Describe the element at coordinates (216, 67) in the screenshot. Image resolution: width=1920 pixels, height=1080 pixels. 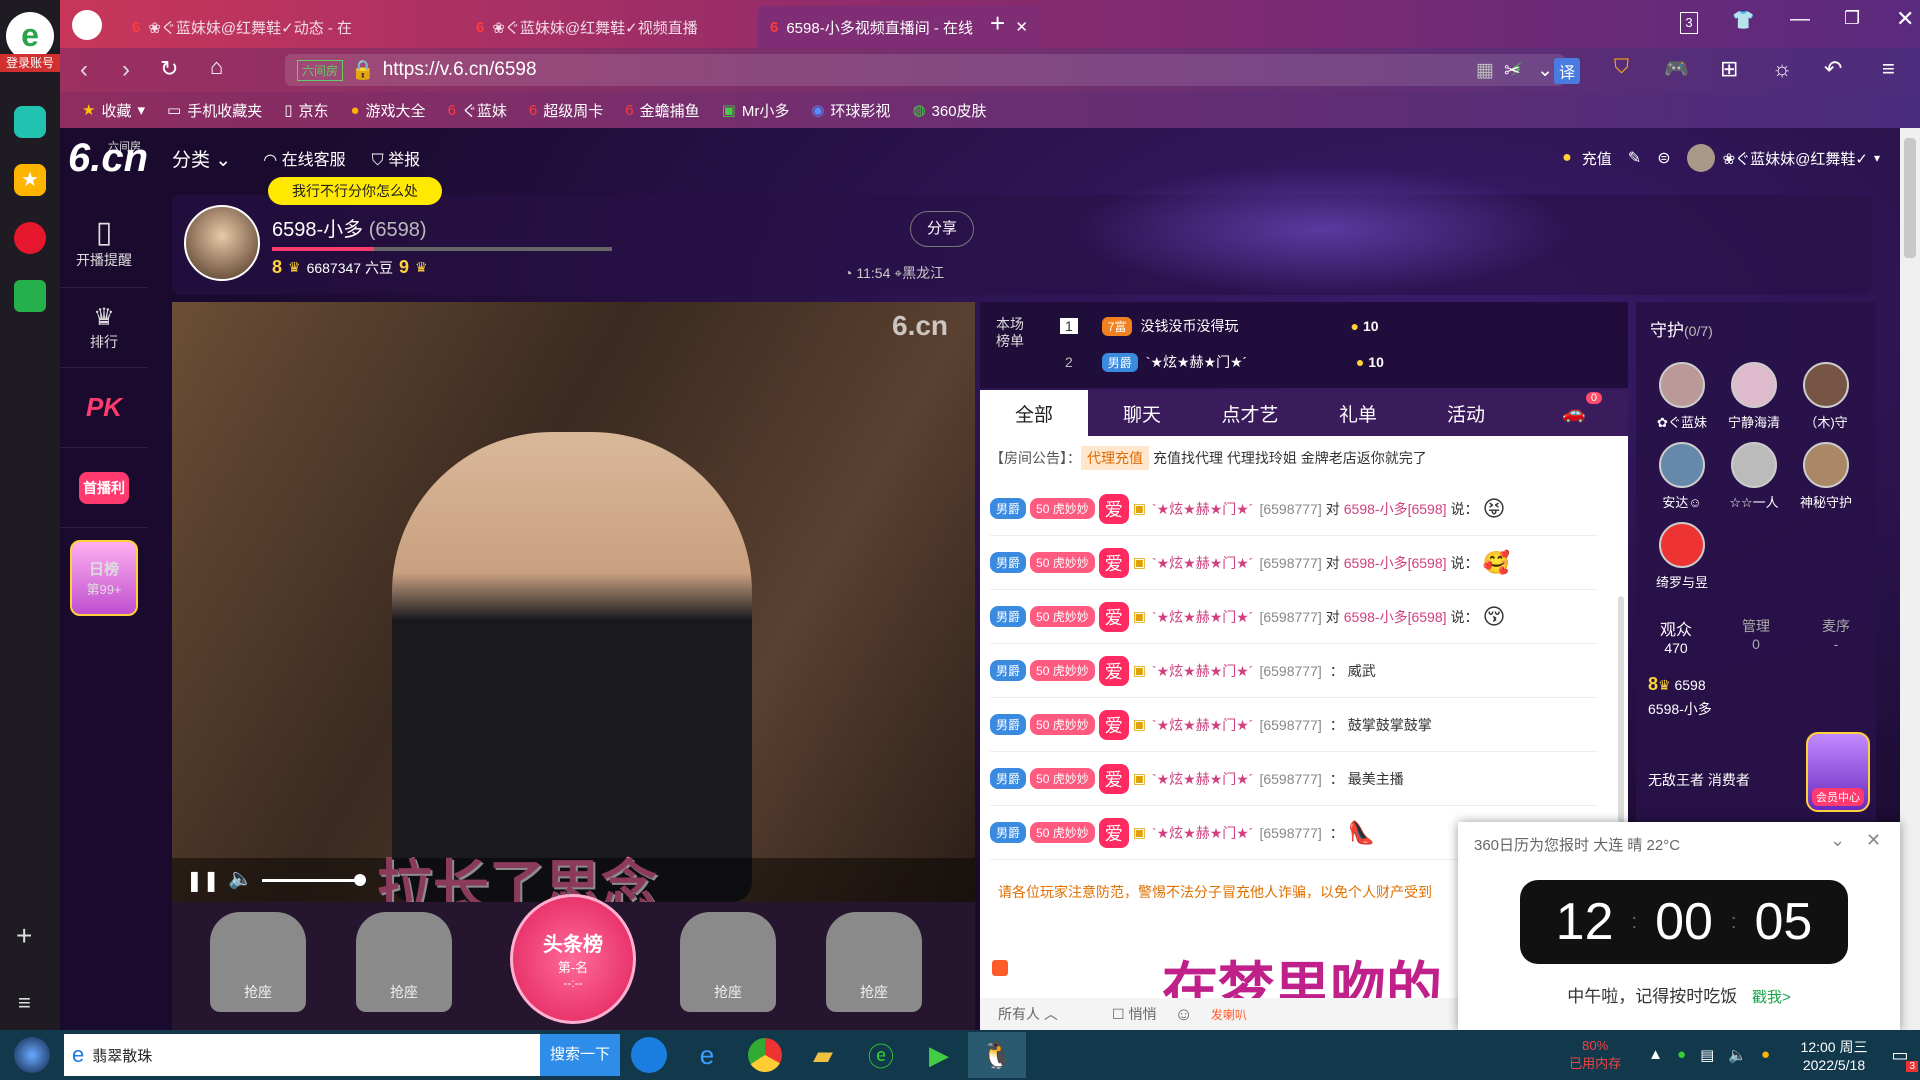
I see `home-icon: ⌂` at that location.